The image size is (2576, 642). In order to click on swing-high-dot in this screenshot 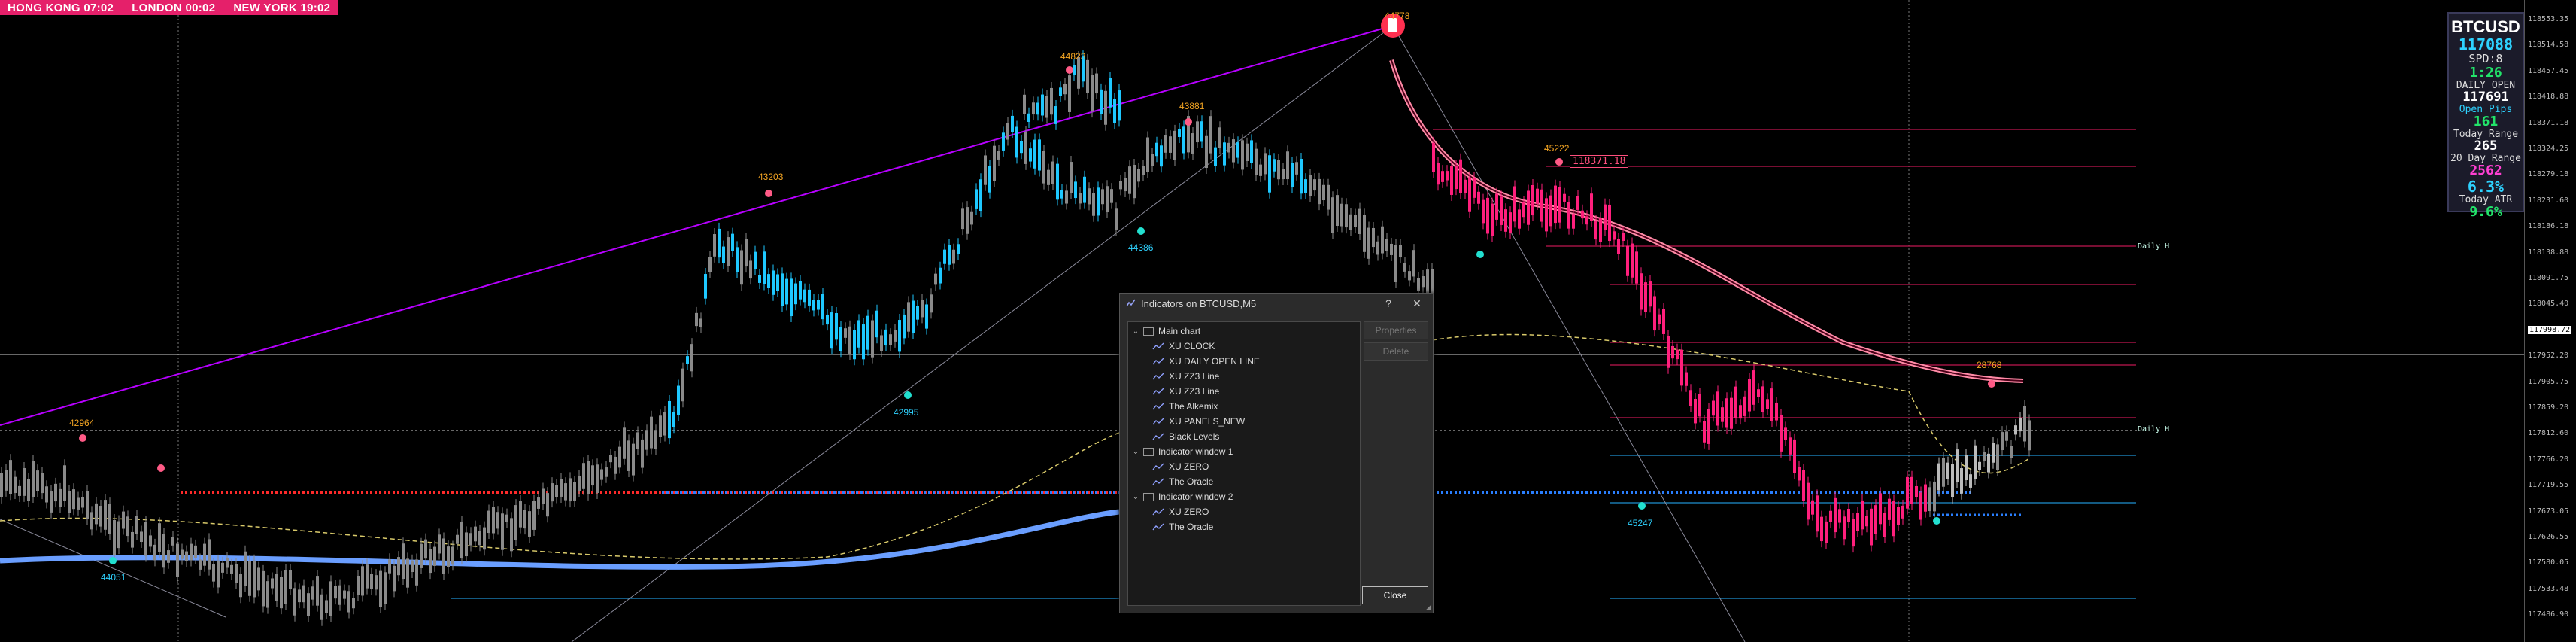, I will do `click(1991, 384)`.